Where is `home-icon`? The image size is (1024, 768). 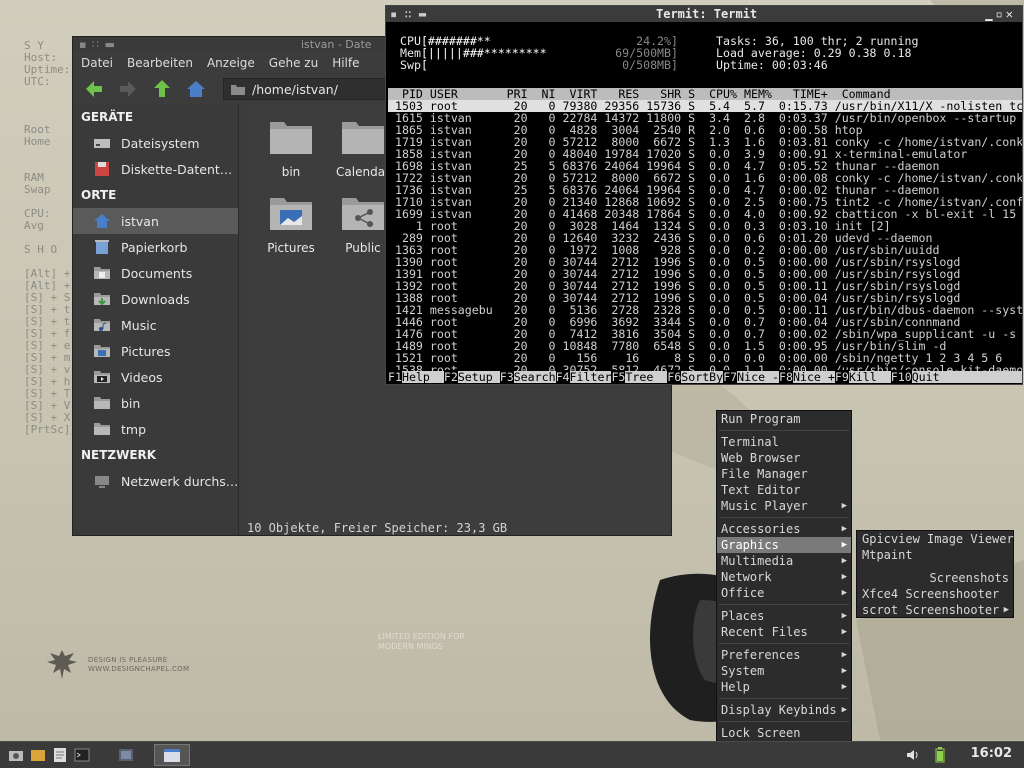
home-icon is located at coordinates (196, 89).